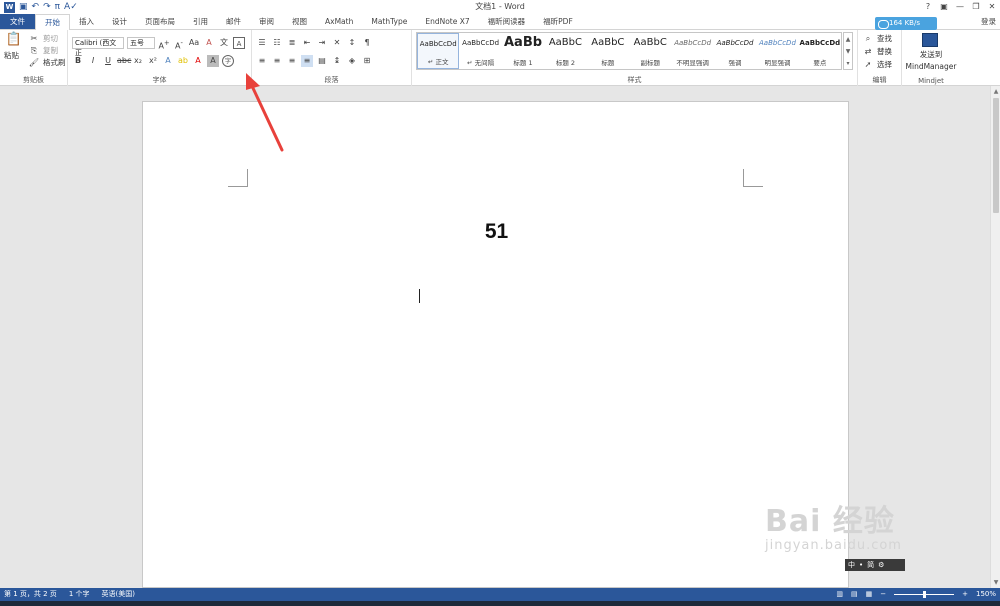  I want to click on justify-icon: ≡, so click(307, 61).